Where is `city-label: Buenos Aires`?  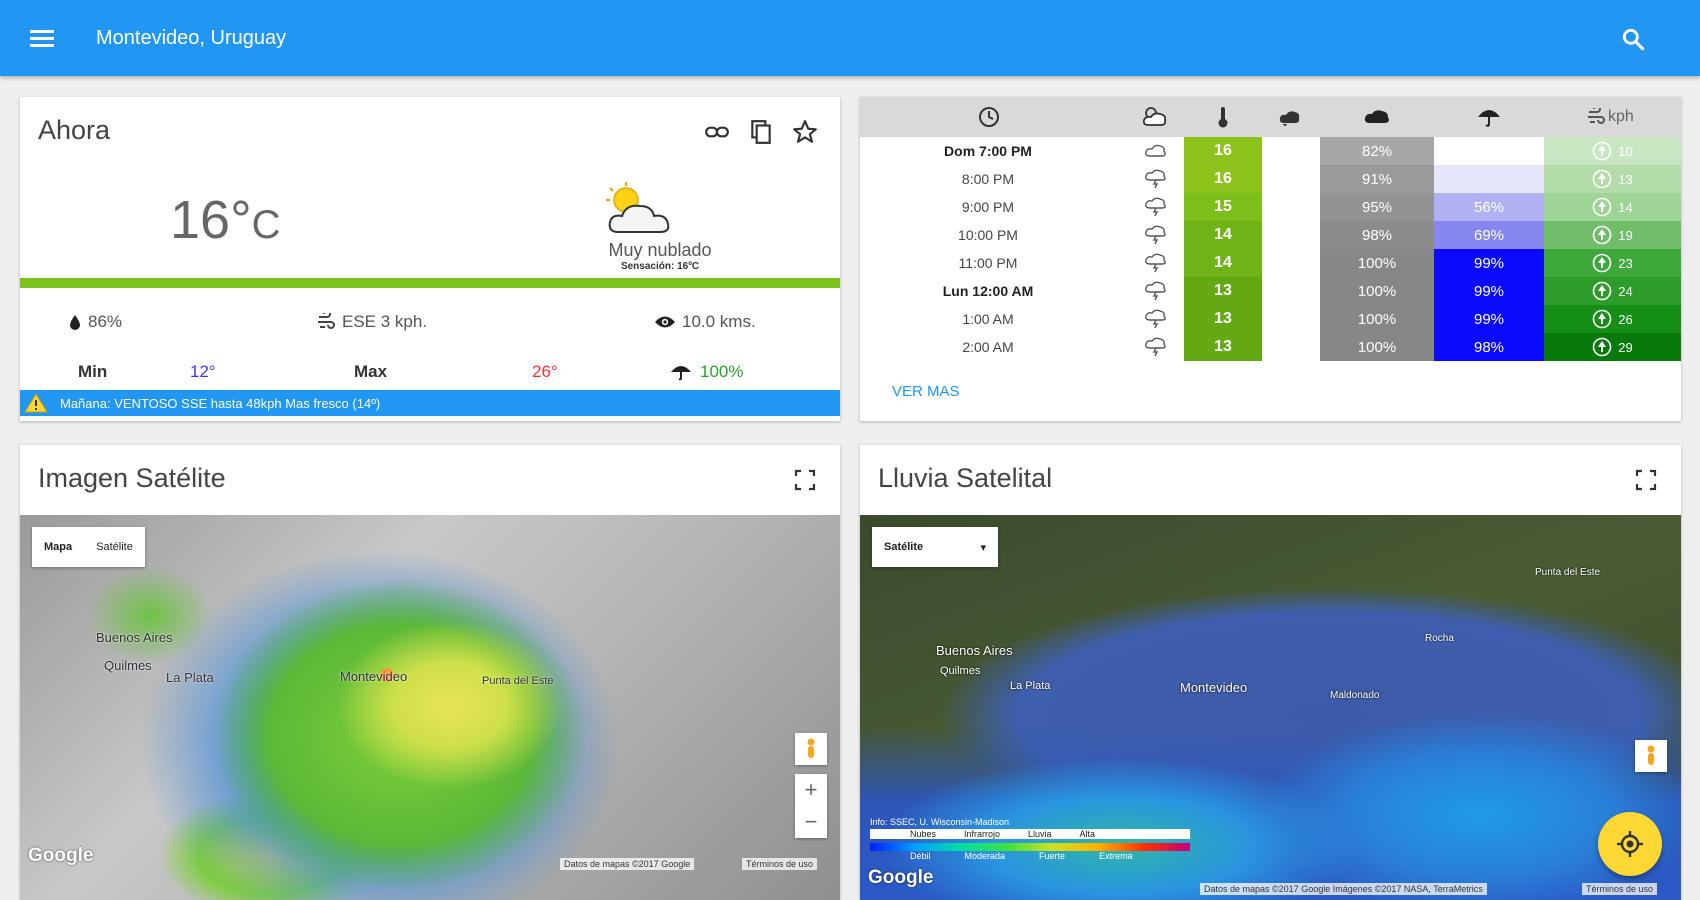
city-label: Buenos Aires is located at coordinates (134, 637).